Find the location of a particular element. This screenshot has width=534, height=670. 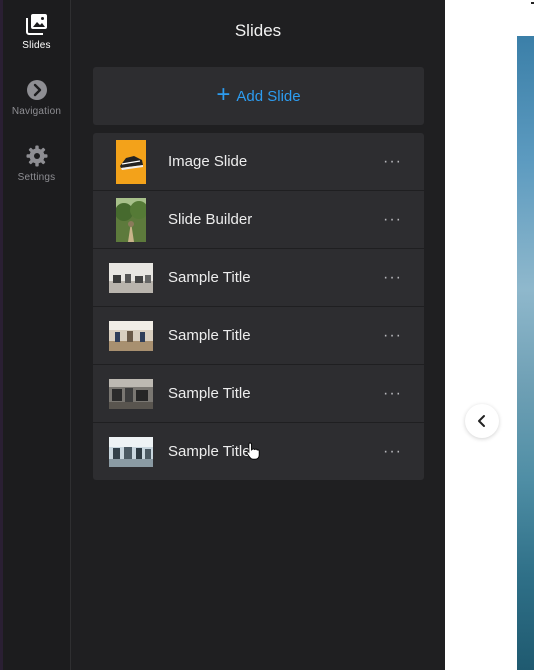

rail-label-settings: Settings is located at coordinates (36, 177).